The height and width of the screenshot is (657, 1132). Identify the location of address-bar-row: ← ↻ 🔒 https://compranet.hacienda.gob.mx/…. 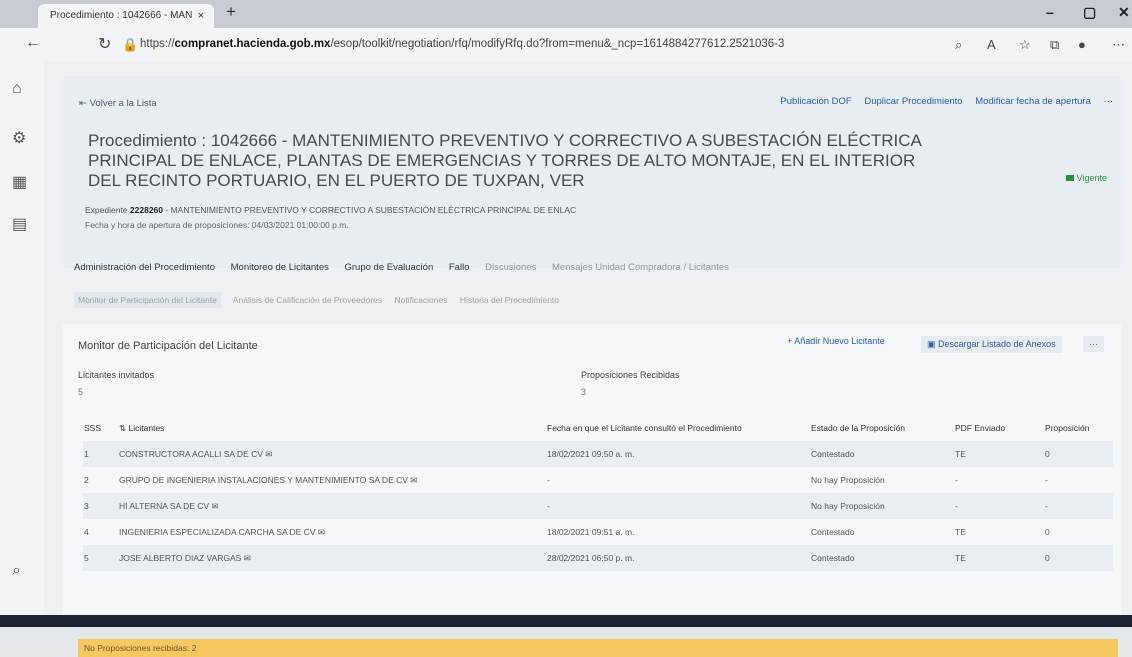
(566, 45).